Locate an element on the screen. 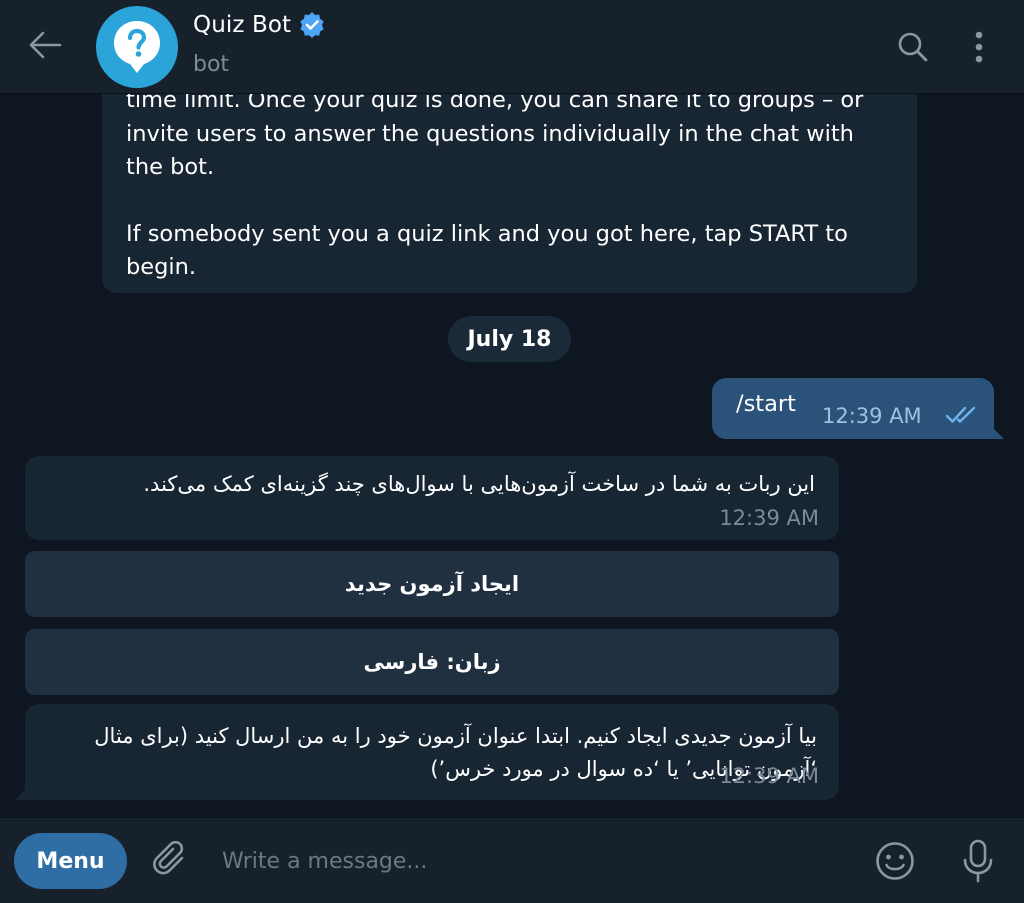  outgoing-message: /start 12:39 AM is located at coordinates (858, 408).